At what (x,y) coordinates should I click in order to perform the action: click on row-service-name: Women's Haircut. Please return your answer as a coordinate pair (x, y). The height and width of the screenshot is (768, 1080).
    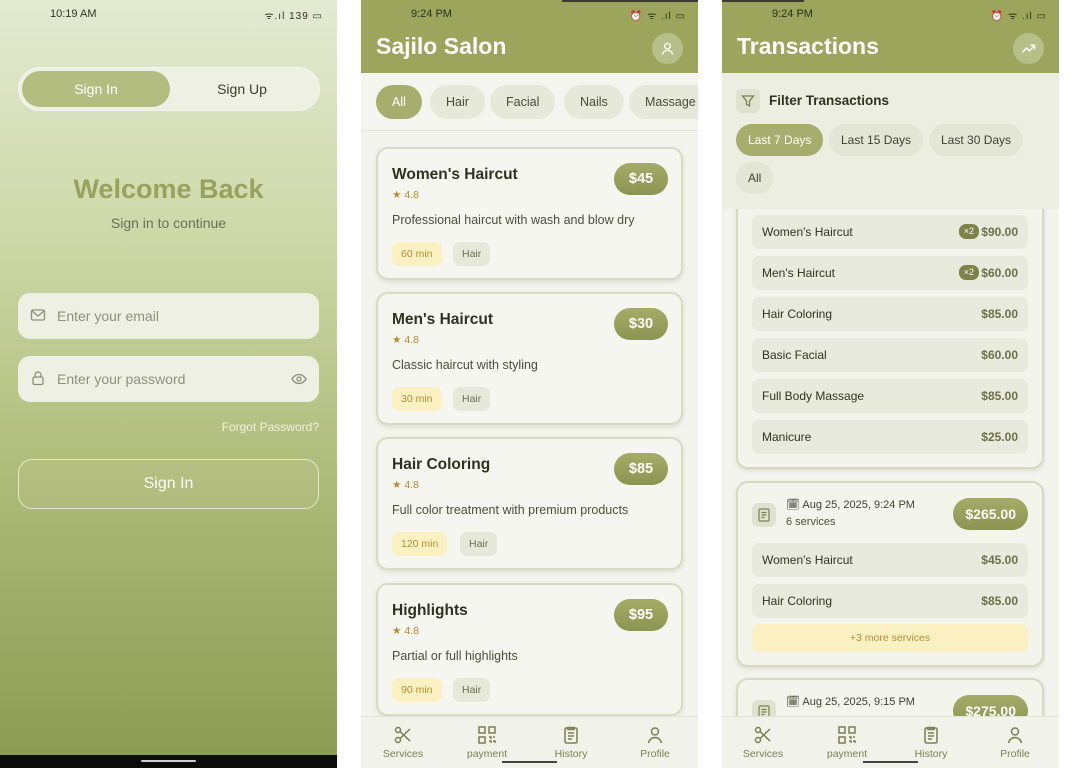
    Looking at the image, I should click on (807, 232).